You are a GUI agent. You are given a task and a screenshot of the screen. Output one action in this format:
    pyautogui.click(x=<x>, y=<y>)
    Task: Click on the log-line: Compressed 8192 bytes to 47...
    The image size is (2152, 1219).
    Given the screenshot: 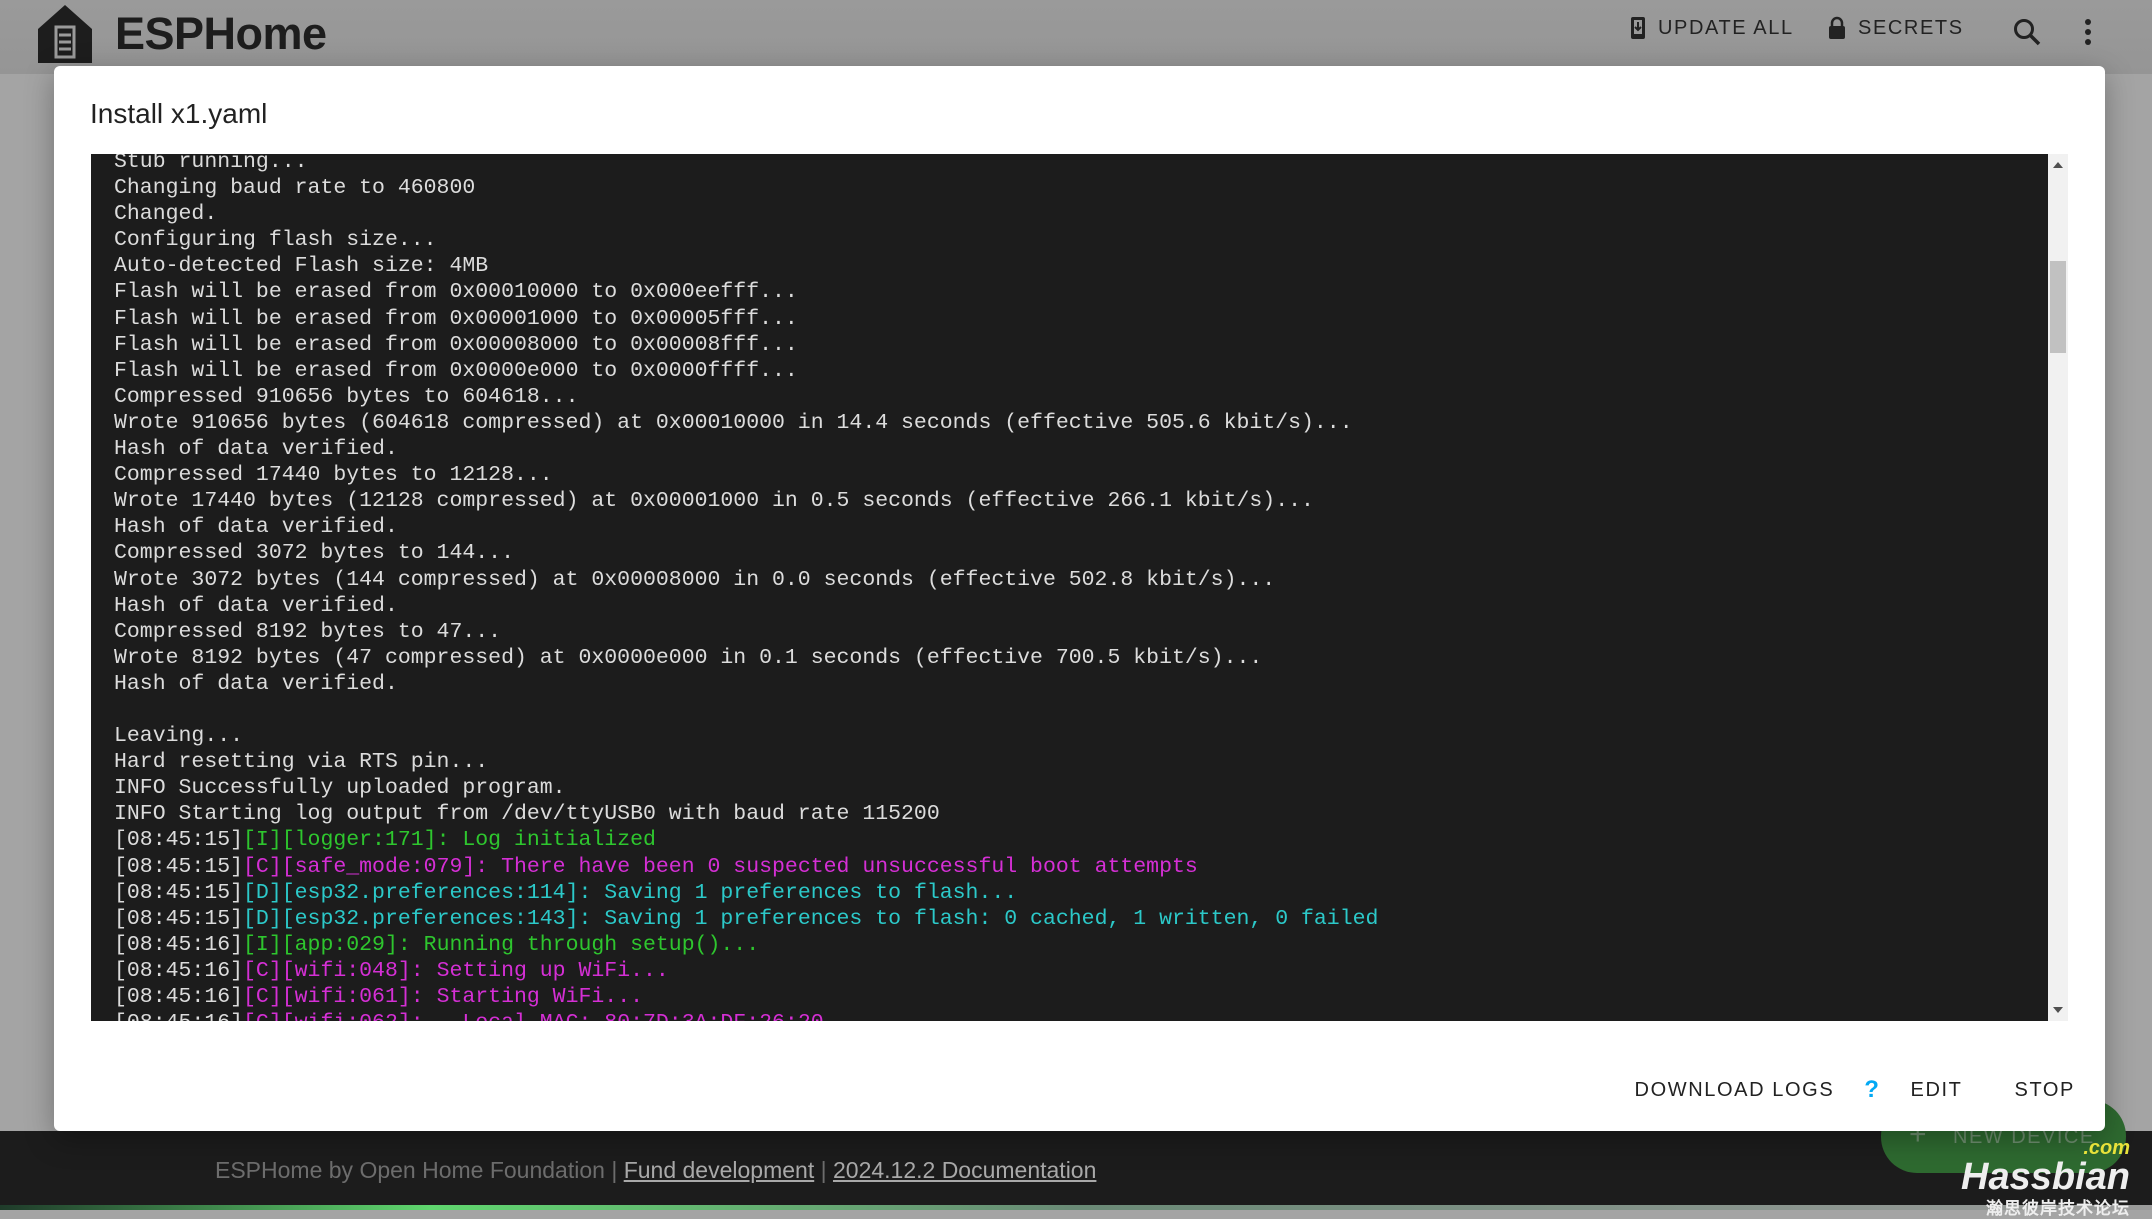 What is the action you would take?
    pyautogui.click(x=746, y=632)
    